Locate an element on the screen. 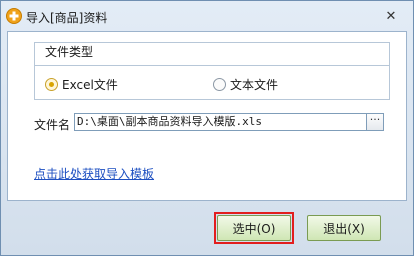 The image size is (414, 256). radio-excel-file: Excel文件 is located at coordinates (81, 84).